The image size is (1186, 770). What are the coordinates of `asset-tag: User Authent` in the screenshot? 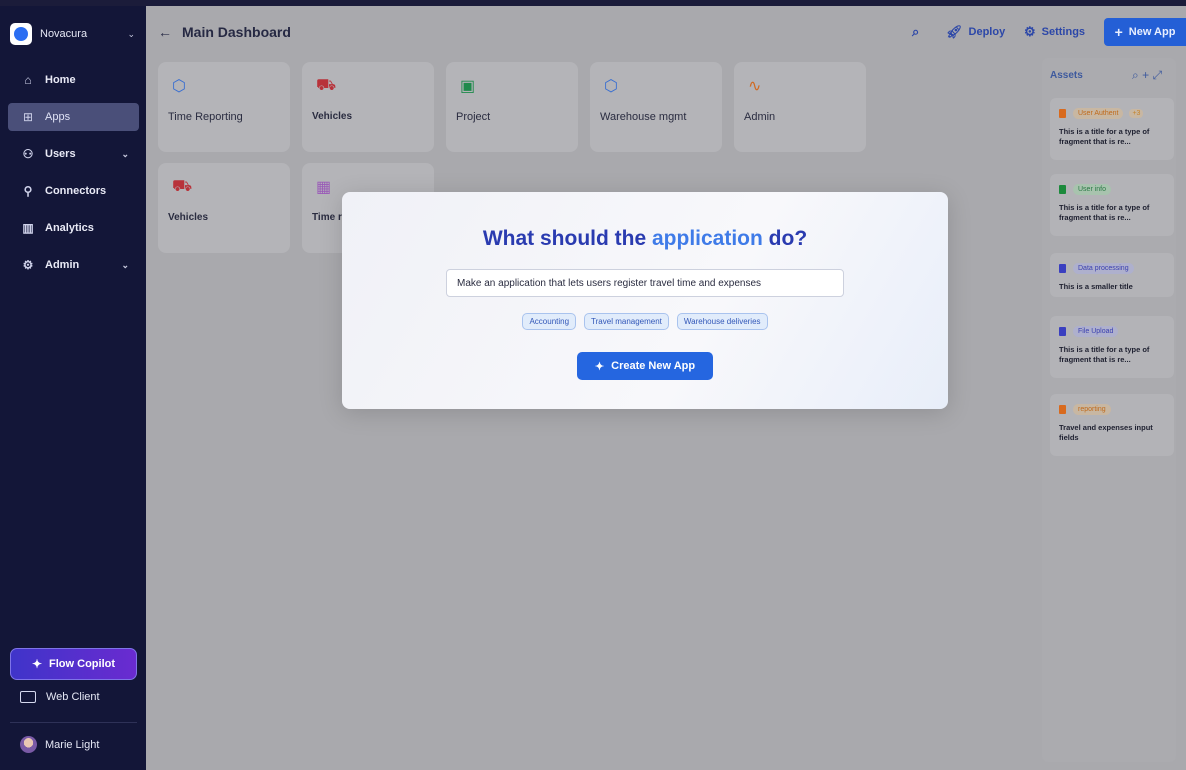 It's located at (1098, 113).